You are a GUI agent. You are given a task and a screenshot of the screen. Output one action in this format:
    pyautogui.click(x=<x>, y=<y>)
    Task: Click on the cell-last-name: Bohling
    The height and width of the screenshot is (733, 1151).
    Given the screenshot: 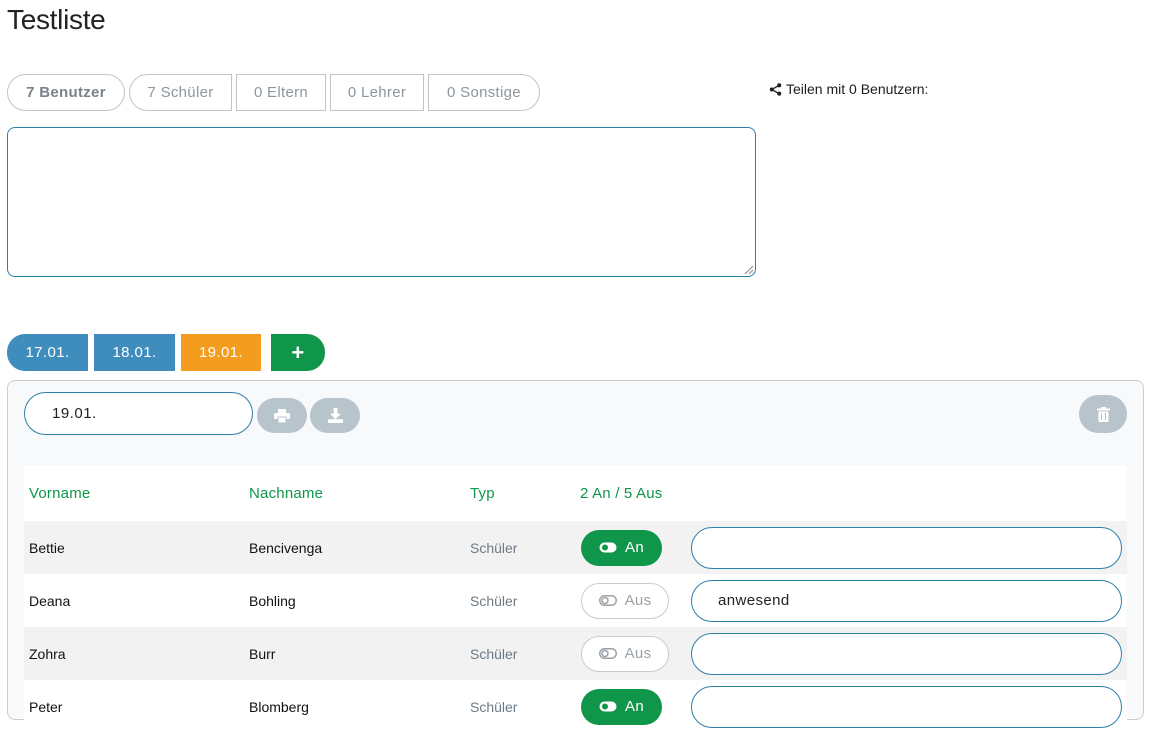 What is the action you would take?
    pyautogui.click(x=272, y=600)
    